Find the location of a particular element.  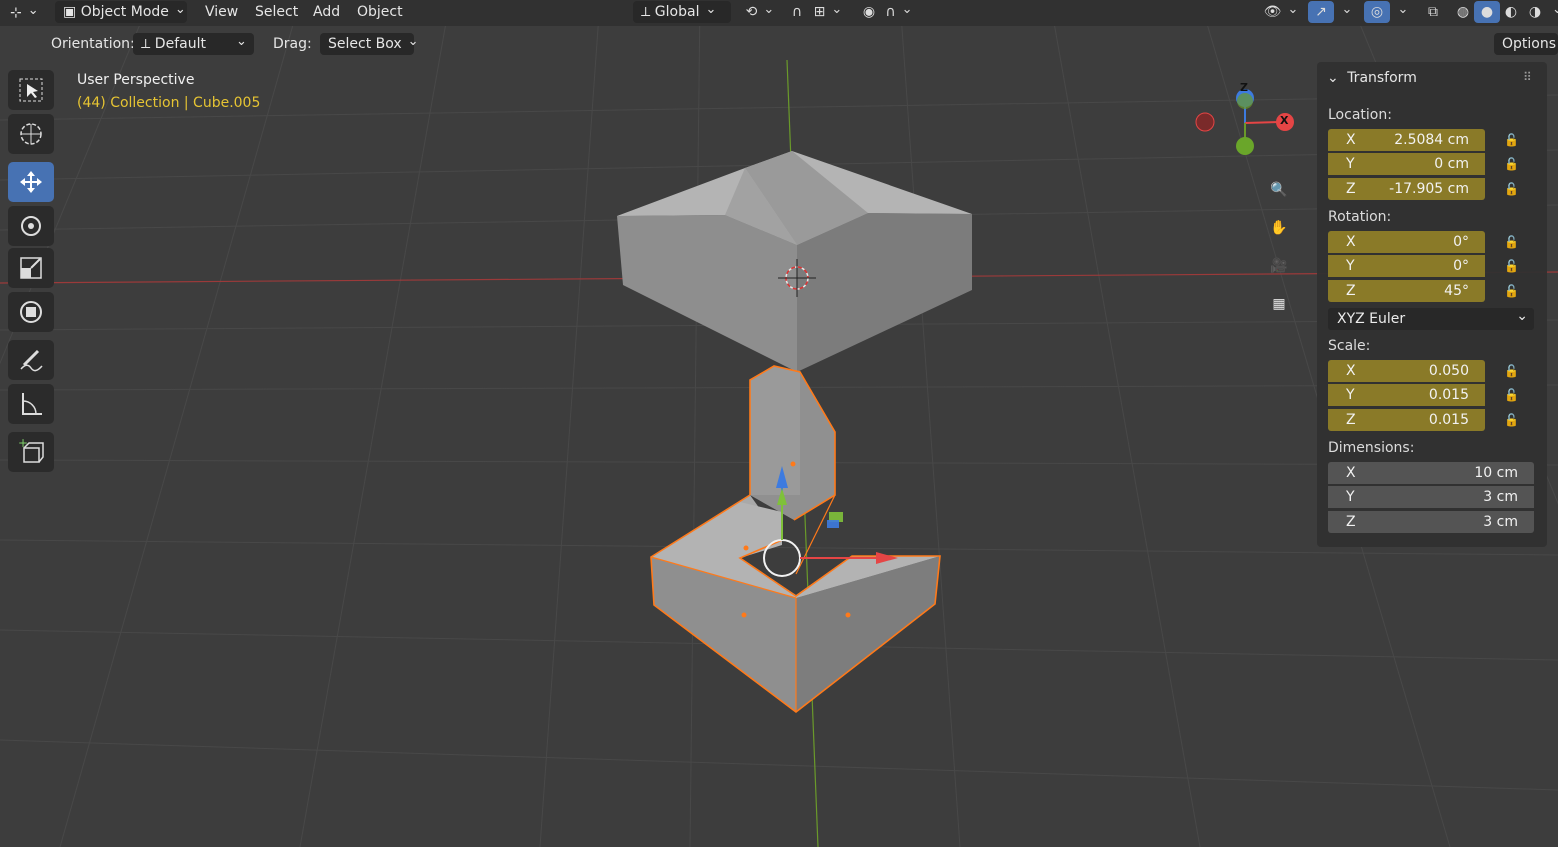

tool-measure is located at coordinates (31, 404).